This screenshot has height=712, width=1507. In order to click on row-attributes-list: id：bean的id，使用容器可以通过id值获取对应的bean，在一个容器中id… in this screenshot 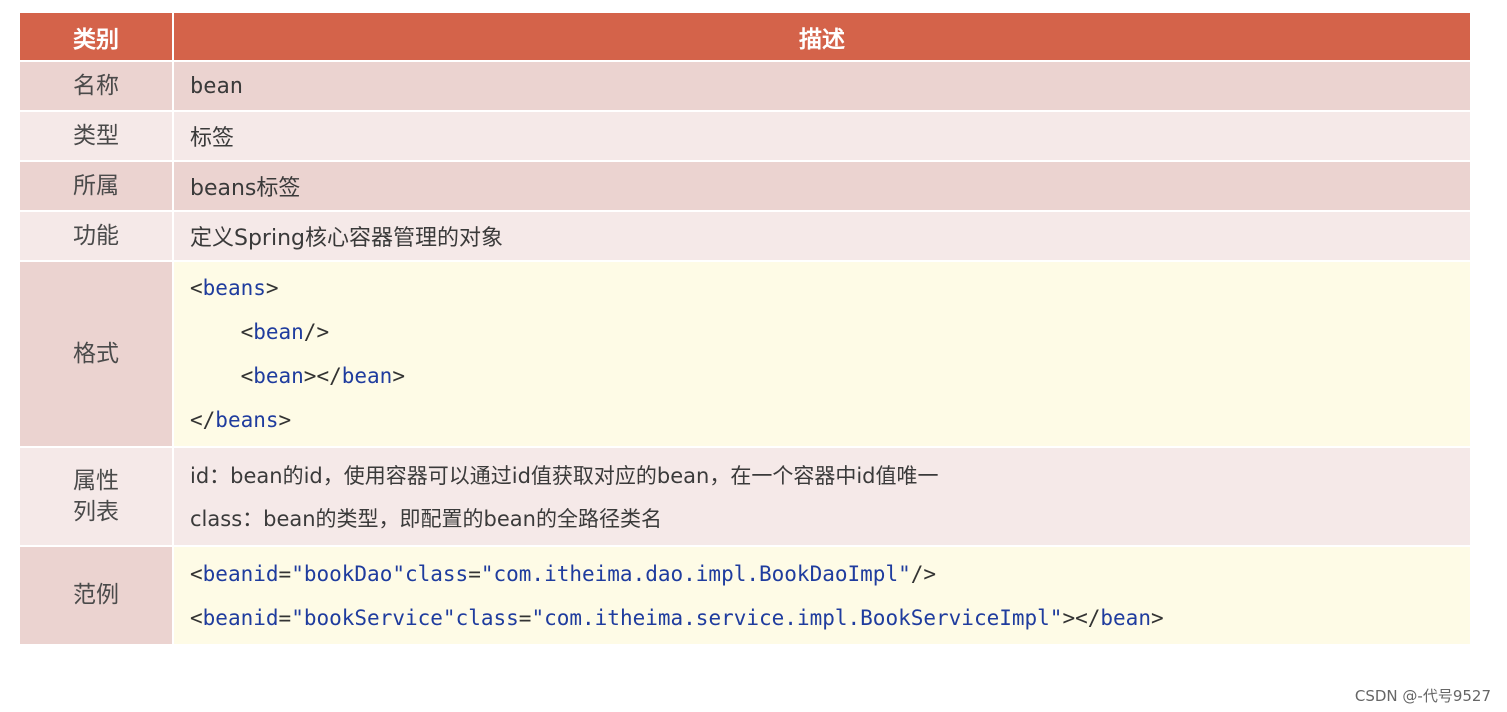, I will do `click(822, 496)`.